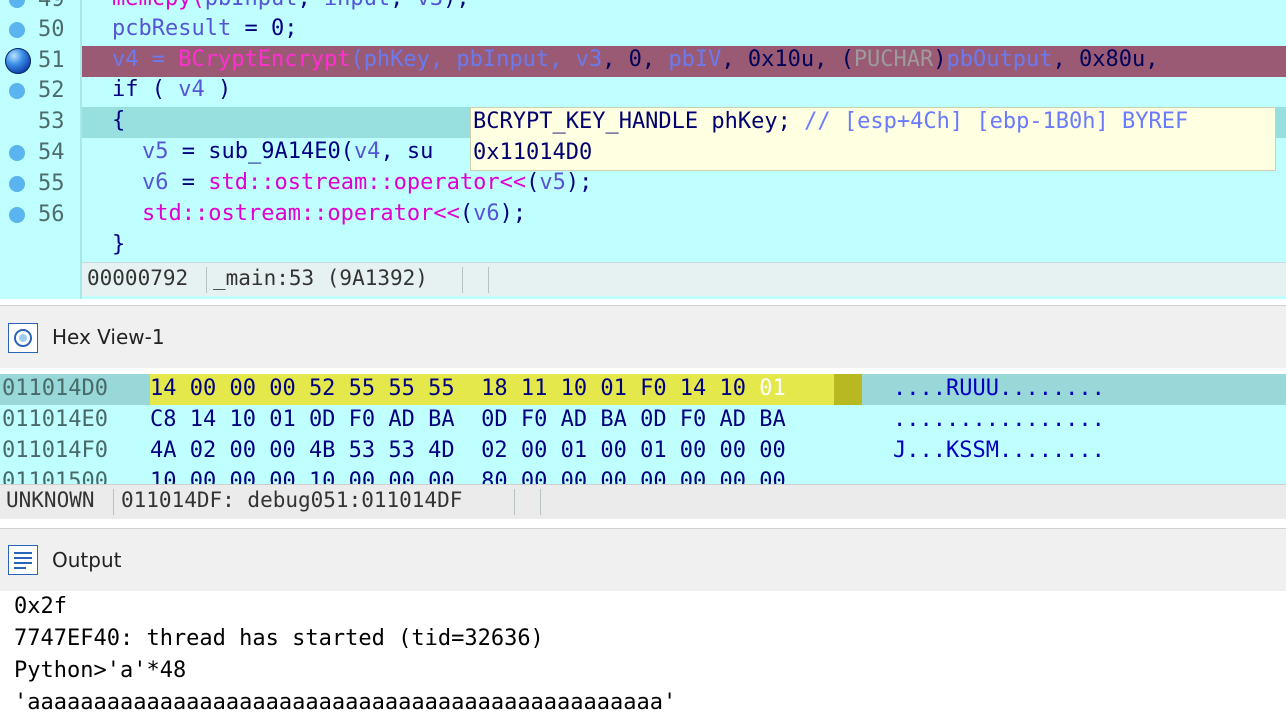  I want to click on line-number-gutter: 49 50 51 52 53 54 55 56, so click(40, 149).